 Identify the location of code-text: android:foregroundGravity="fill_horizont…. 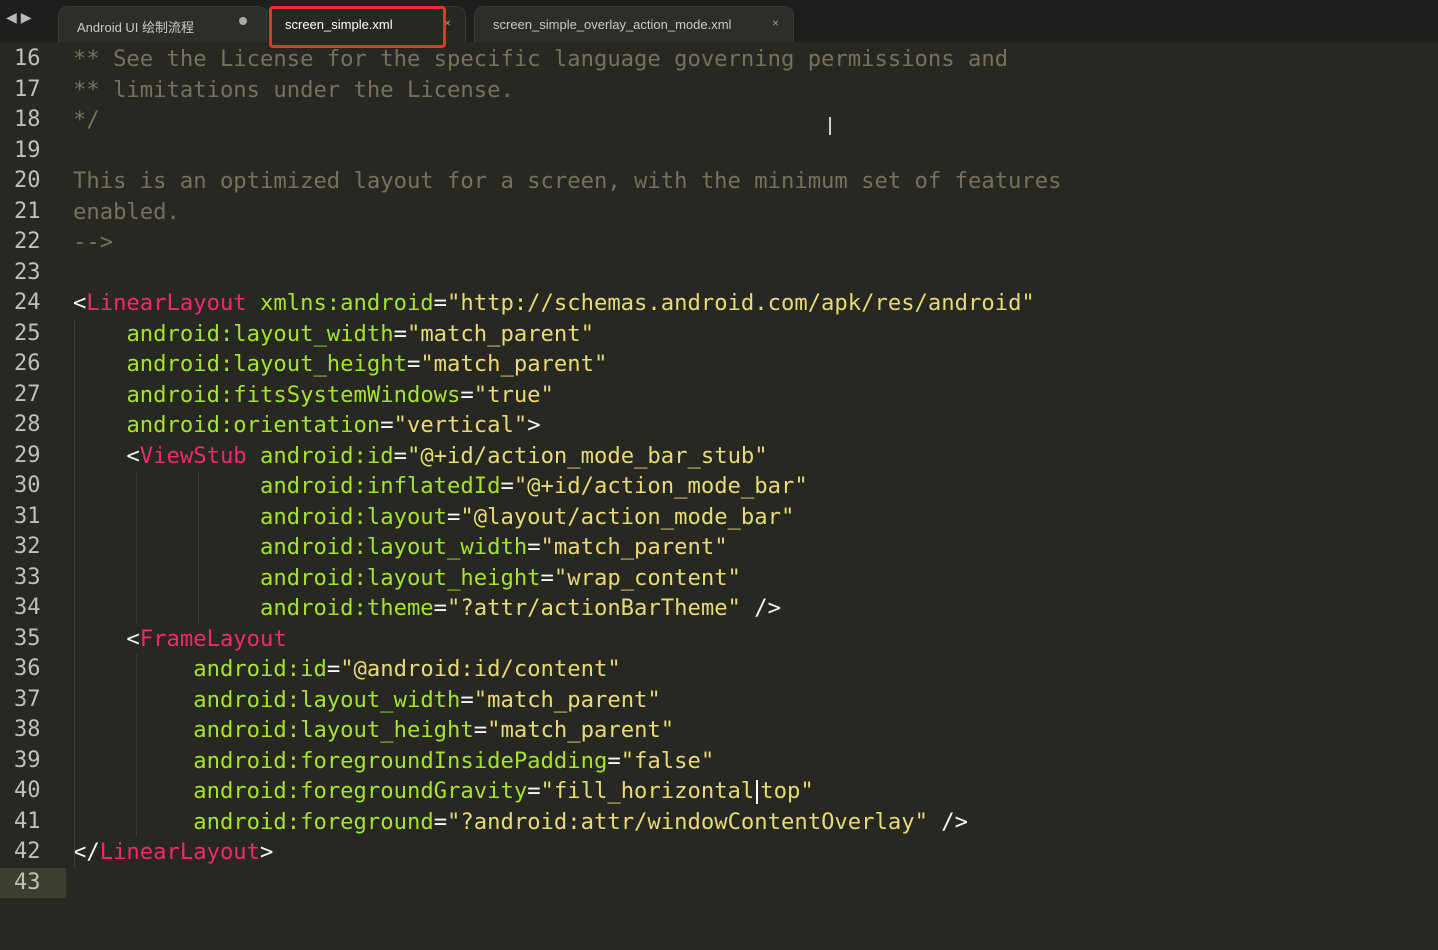
(443, 791).